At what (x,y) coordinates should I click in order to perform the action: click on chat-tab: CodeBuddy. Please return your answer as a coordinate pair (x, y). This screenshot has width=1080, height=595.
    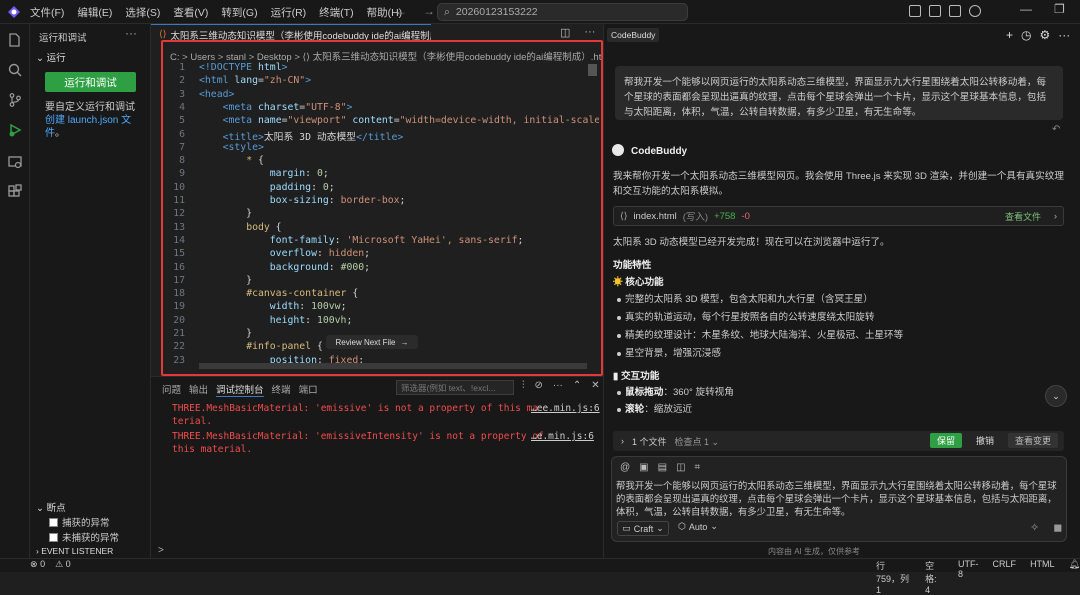
    Looking at the image, I should click on (633, 35).